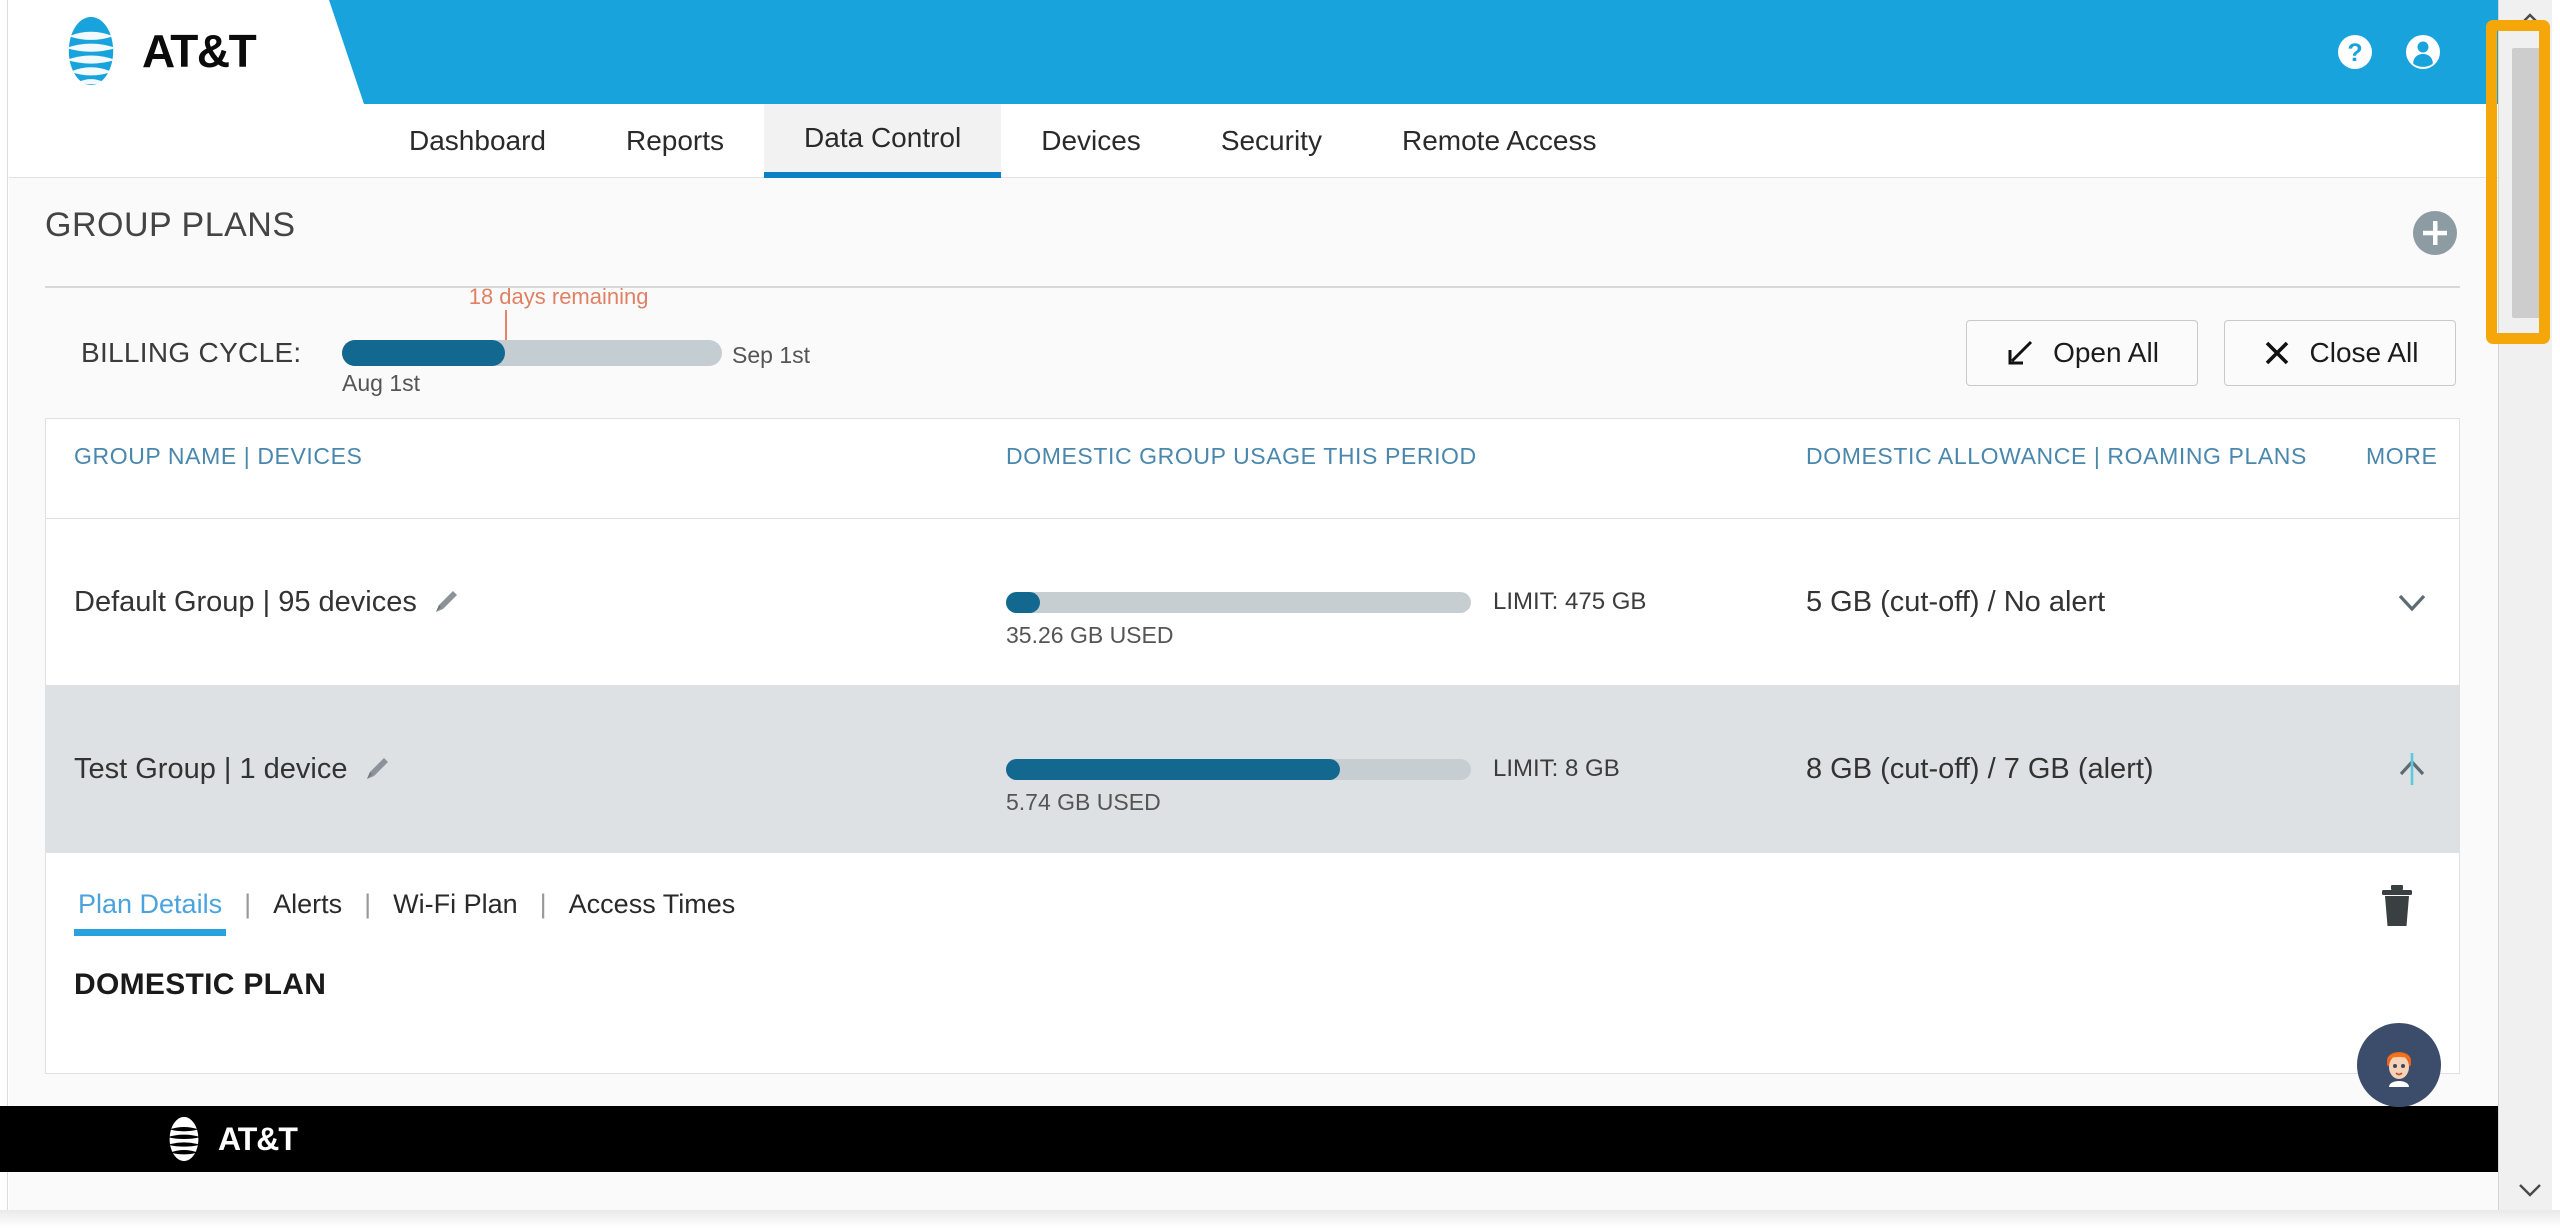  Describe the element at coordinates (307, 912) in the screenshot. I see `tab-alerts: Alerts` at that location.